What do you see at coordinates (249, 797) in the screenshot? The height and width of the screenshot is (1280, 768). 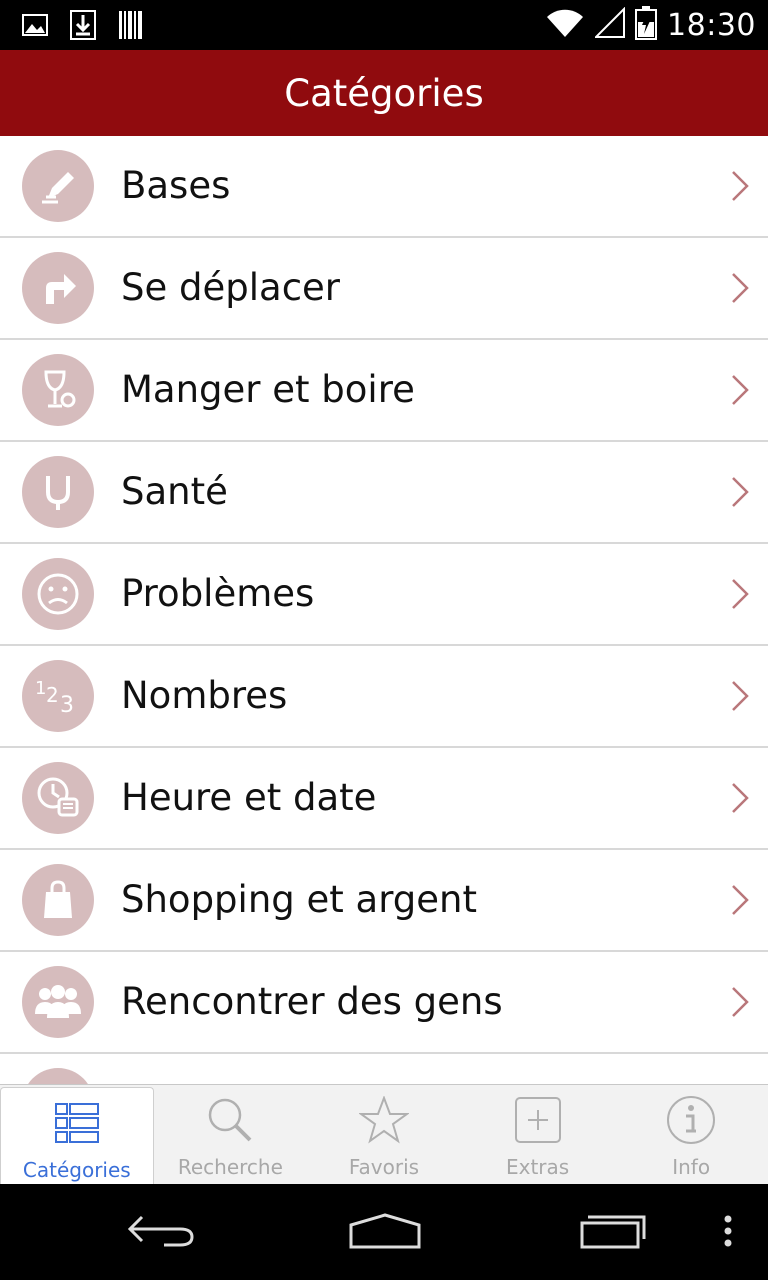 I see `category-label: Heure et date` at bounding box center [249, 797].